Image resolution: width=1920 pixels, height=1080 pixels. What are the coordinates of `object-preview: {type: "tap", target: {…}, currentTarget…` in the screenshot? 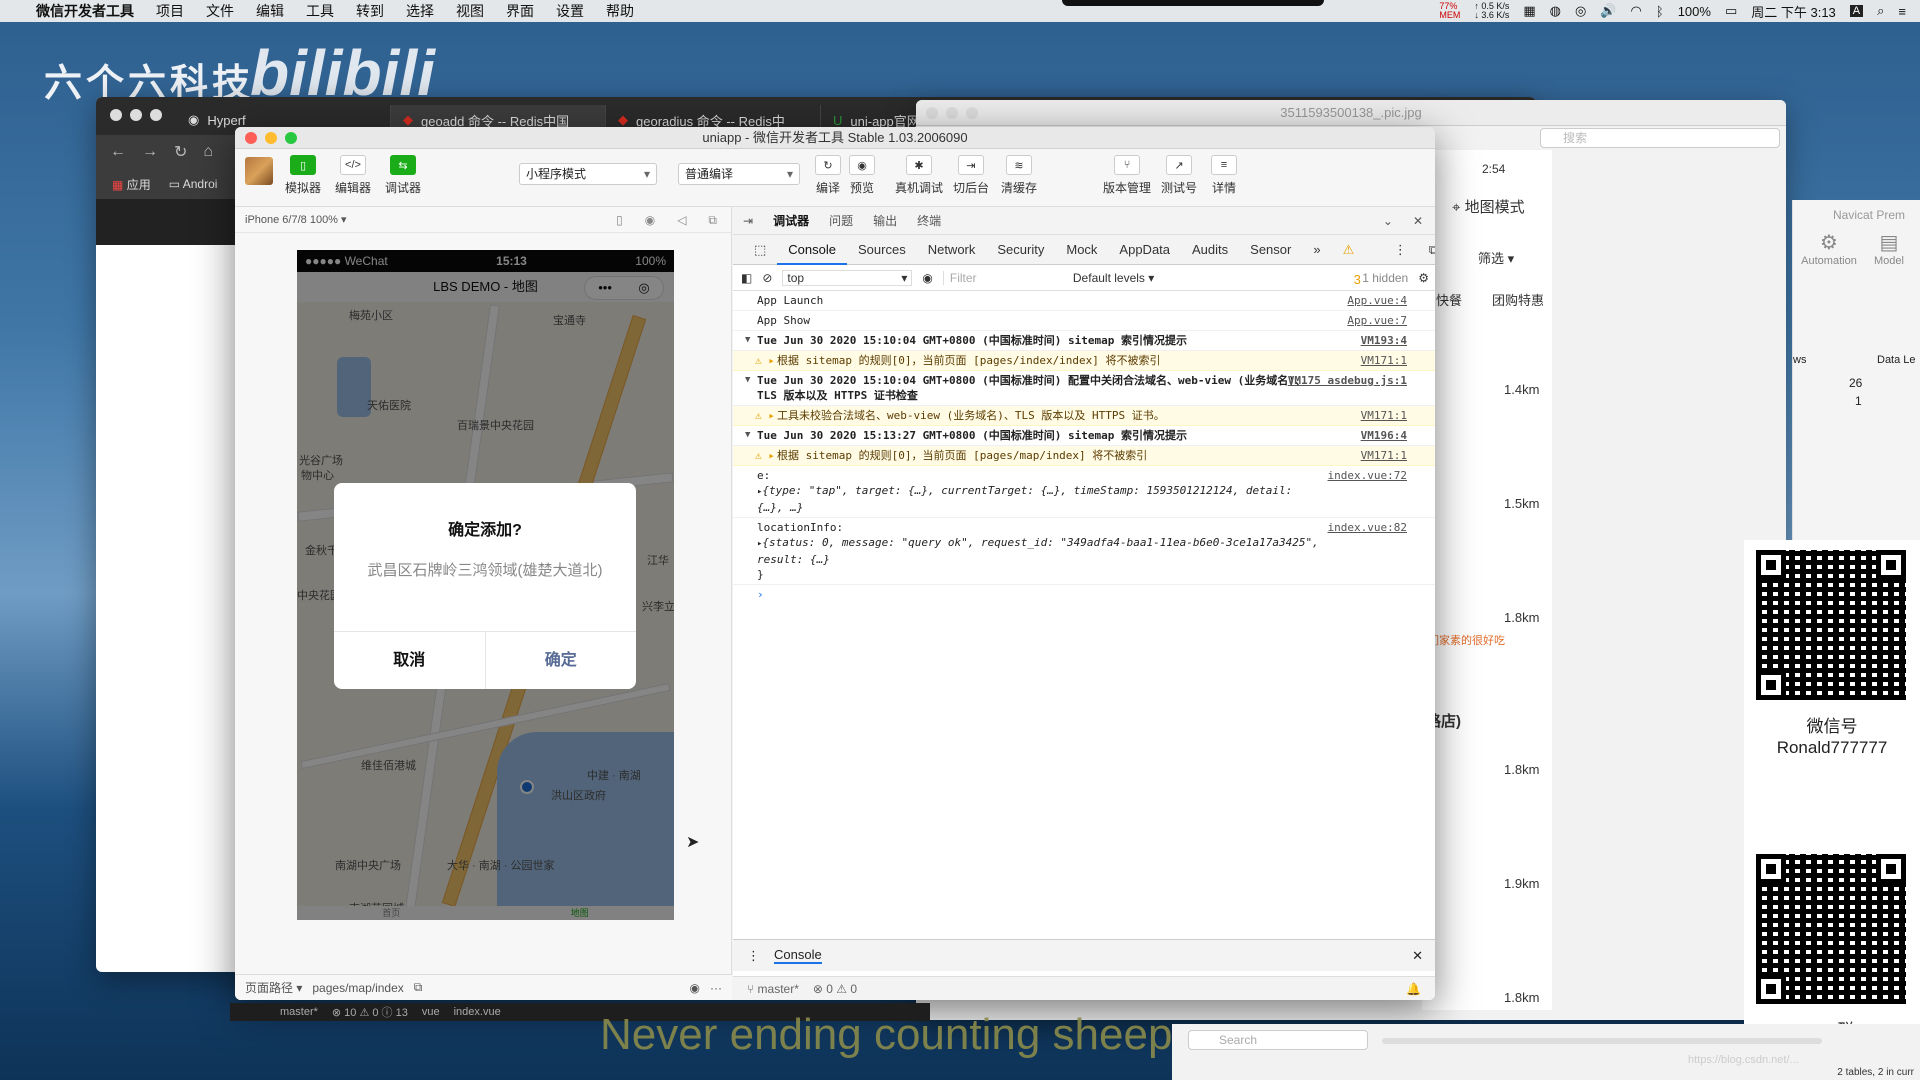 It's located at (1024, 499).